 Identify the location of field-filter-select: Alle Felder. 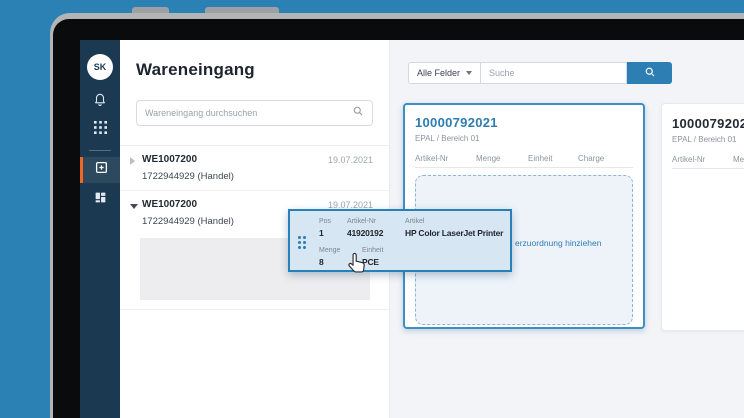
(445, 73).